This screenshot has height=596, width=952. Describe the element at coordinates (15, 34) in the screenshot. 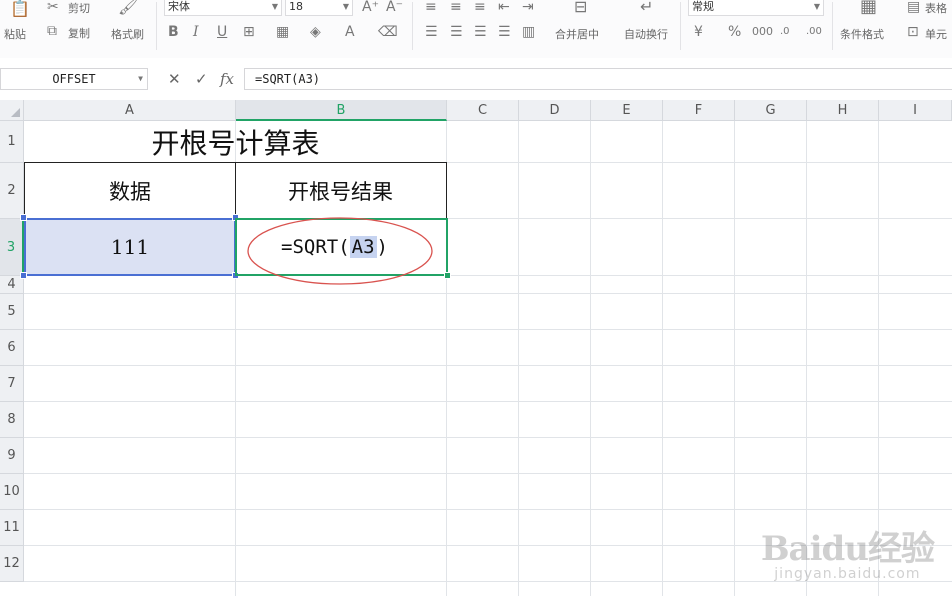

I see `paste-button: 粘贴` at that location.